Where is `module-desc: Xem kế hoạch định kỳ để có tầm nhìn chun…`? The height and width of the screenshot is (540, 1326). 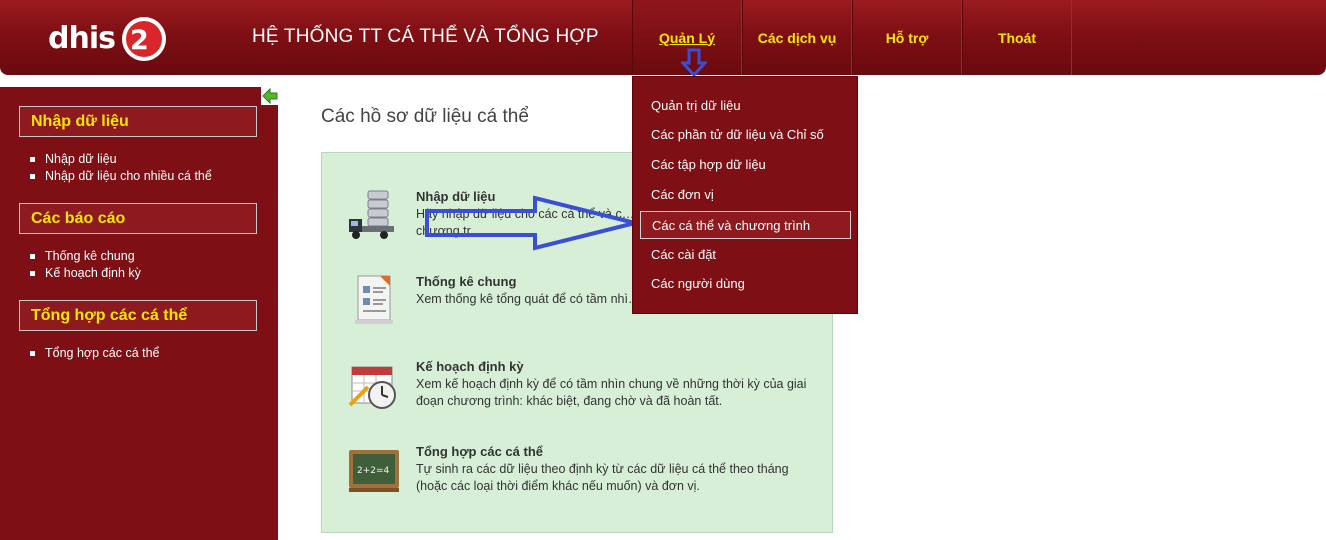
module-desc: Xem kế hoạch định kỳ để có tầm nhìn chun… is located at coordinates (611, 392).